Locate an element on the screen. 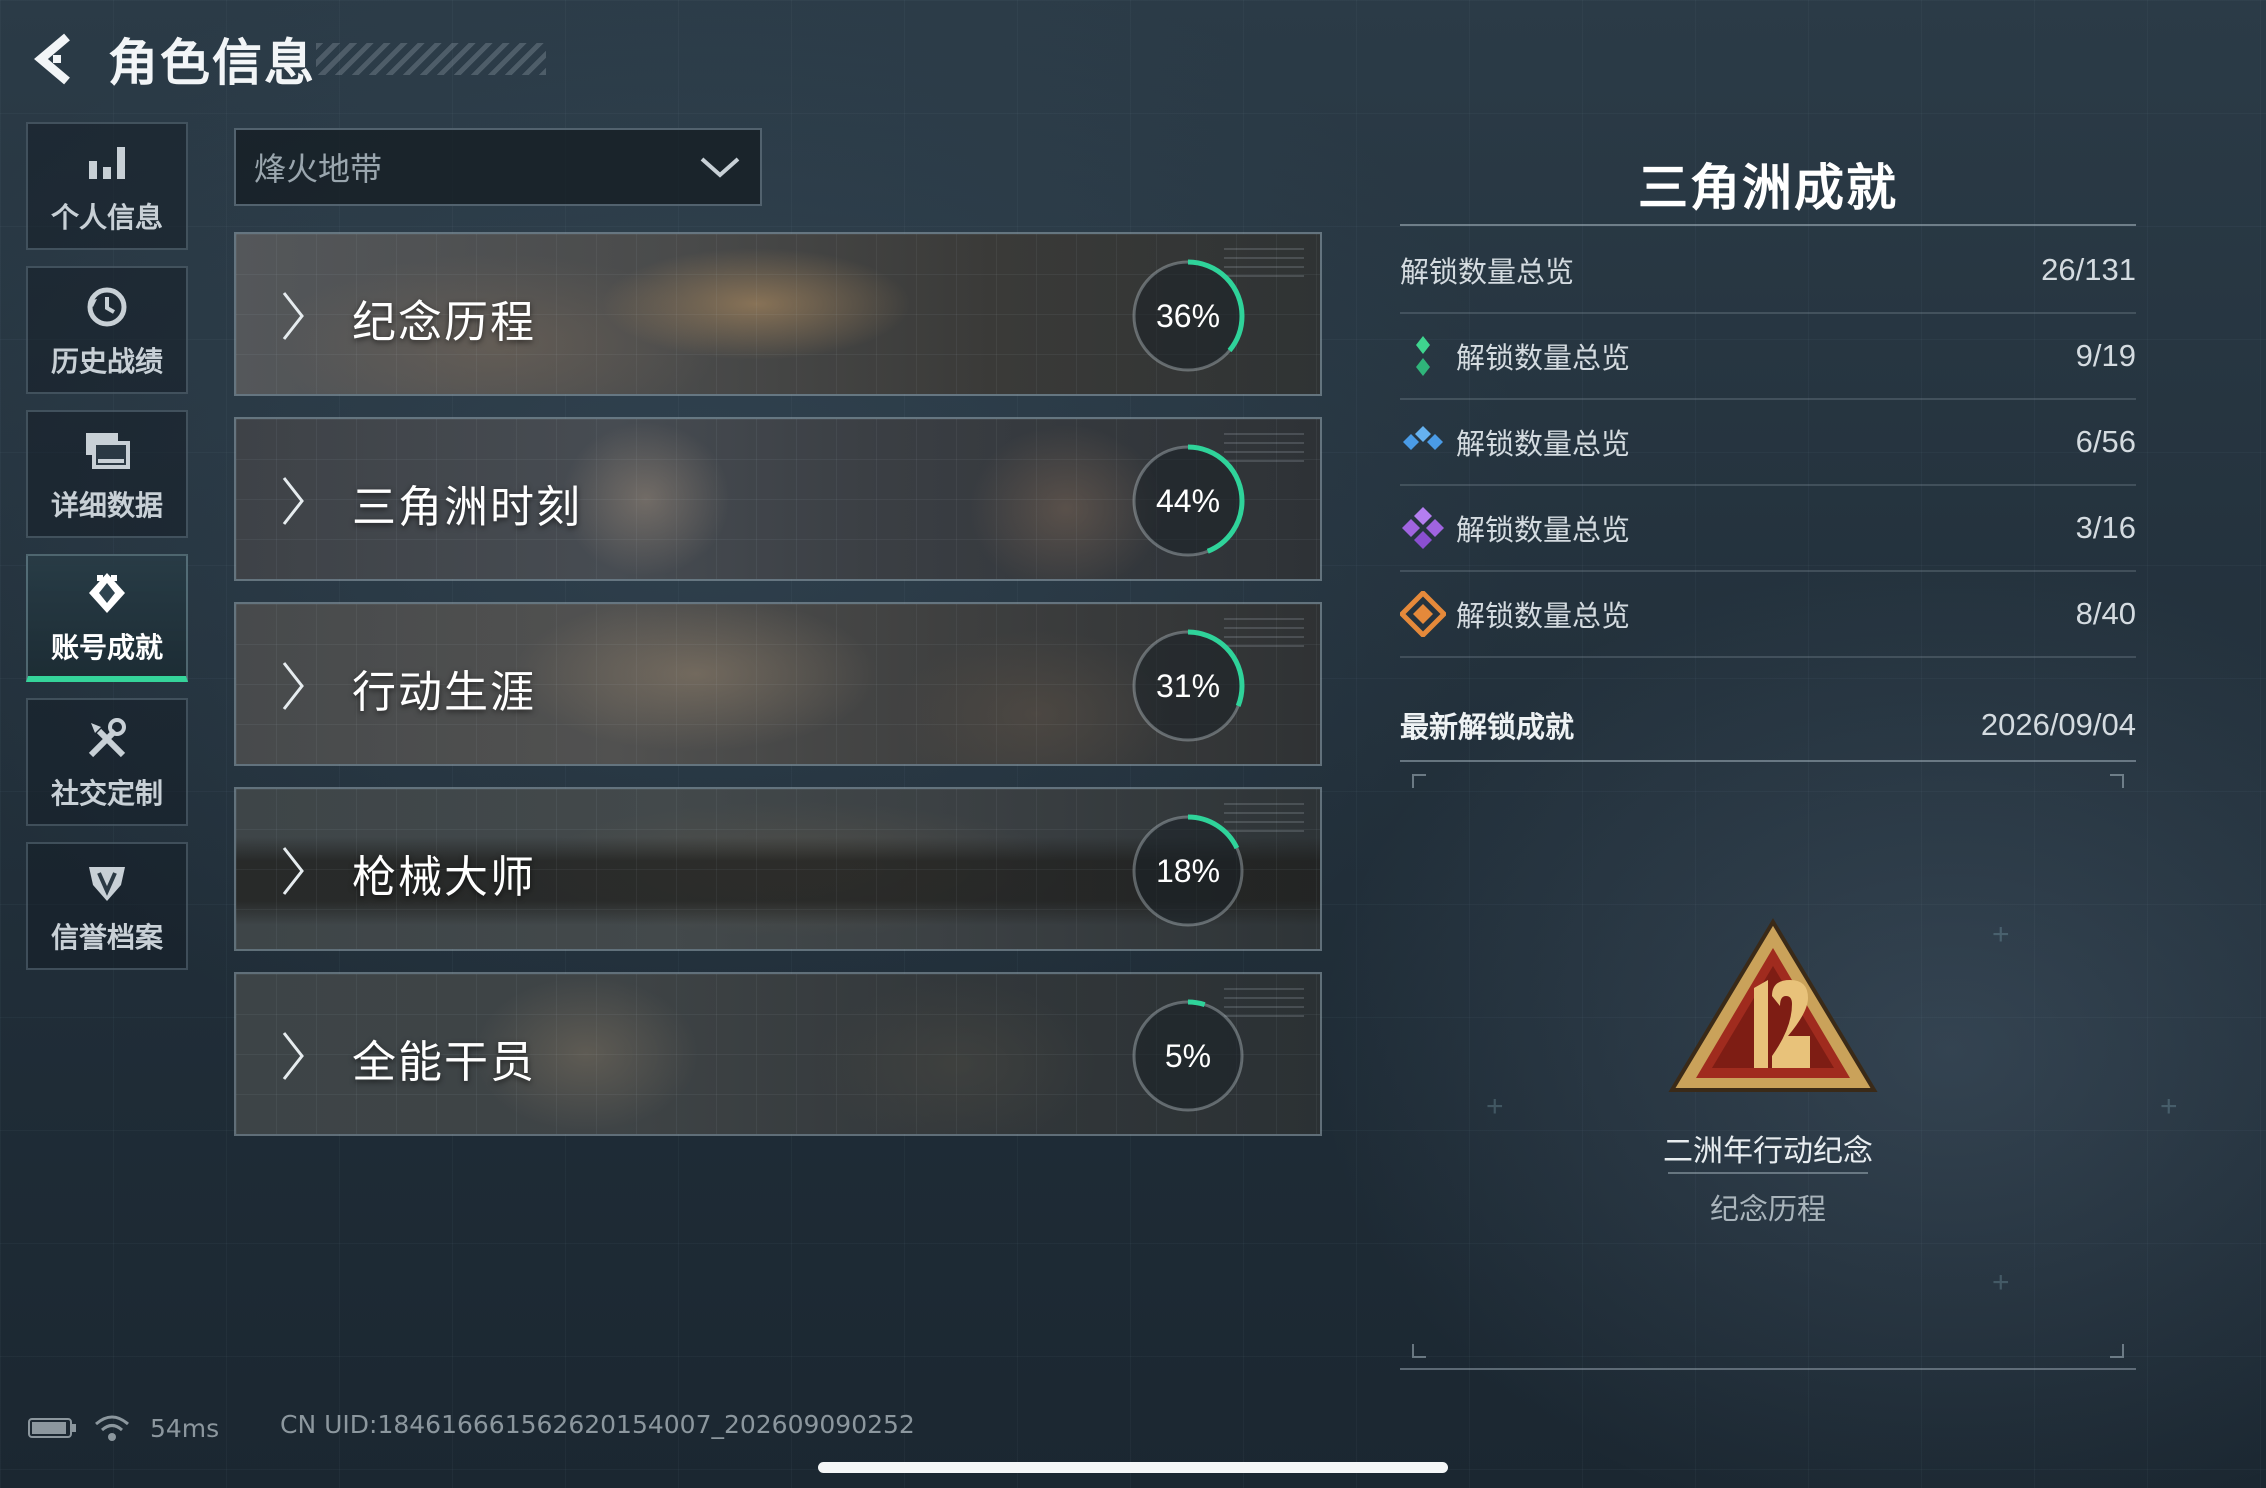 The width and height of the screenshot is (2266, 1488). shield-badge-icon is located at coordinates (107, 883).